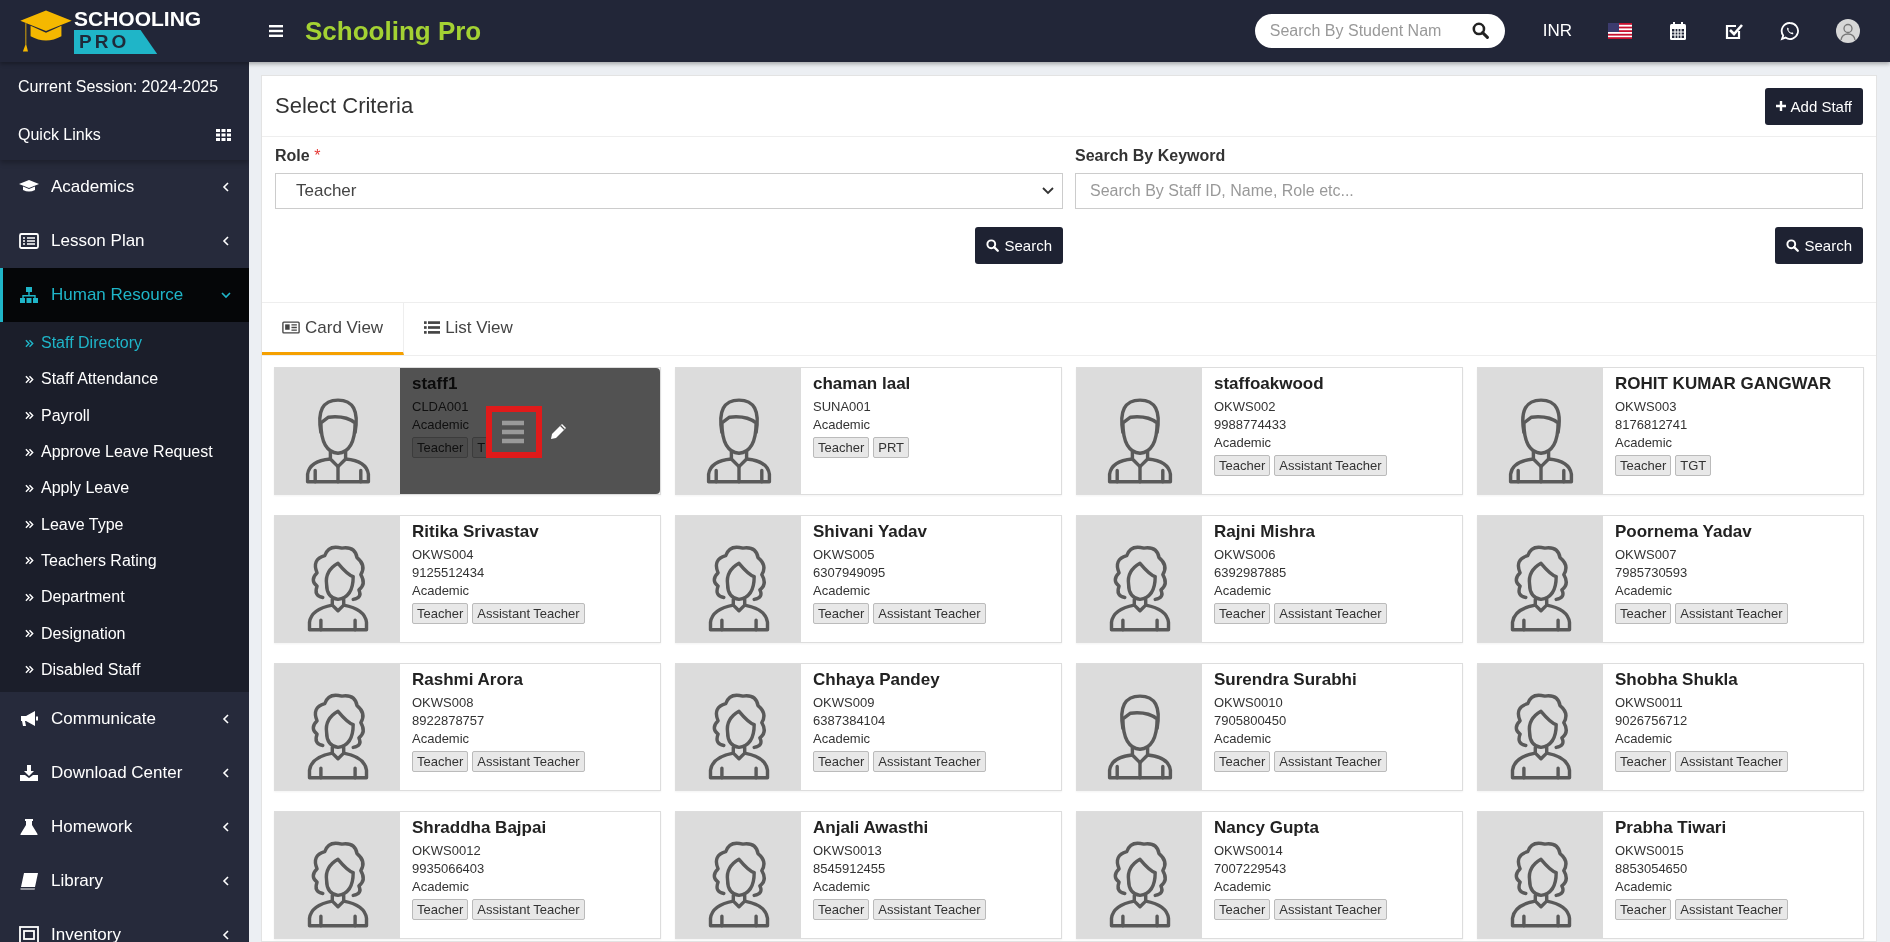 This screenshot has height=942, width=1890. What do you see at coordinates (1651, 425) in the screenshot?
I see `staff-phone: 8176812741` at bounding box center [1651, 425].